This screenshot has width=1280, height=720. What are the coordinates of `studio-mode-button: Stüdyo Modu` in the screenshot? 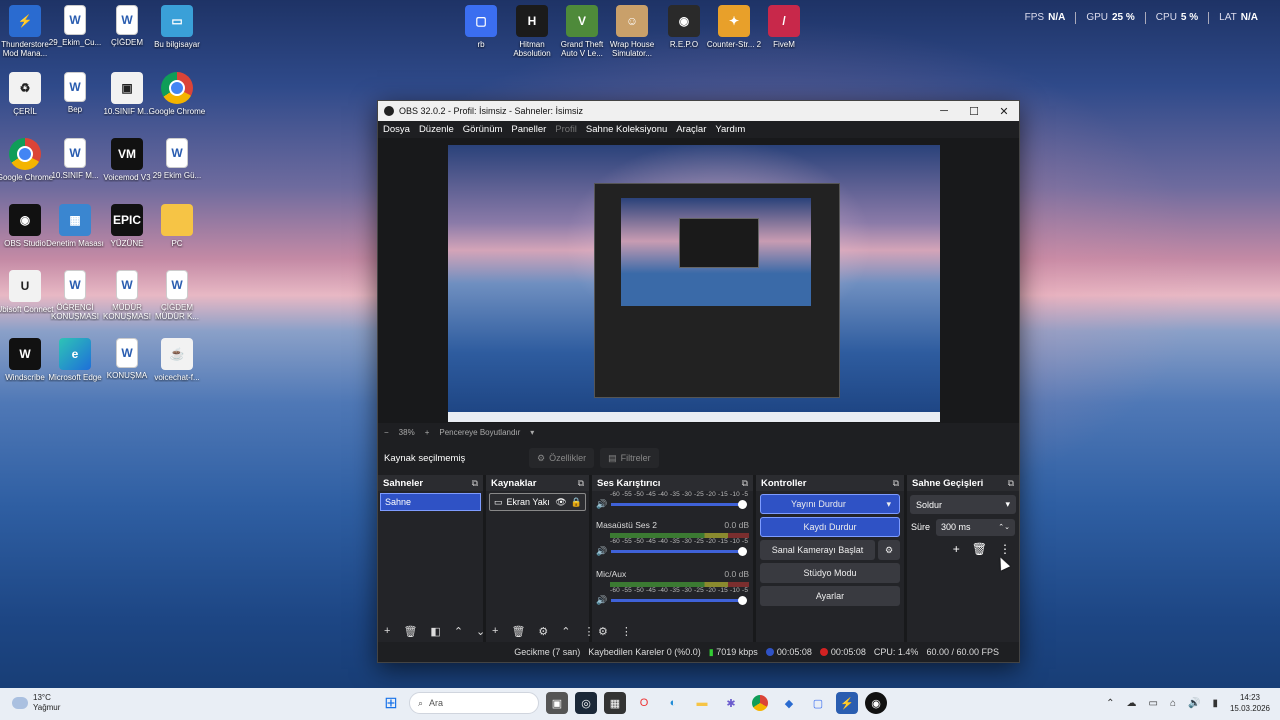 It's located at (830, 573).